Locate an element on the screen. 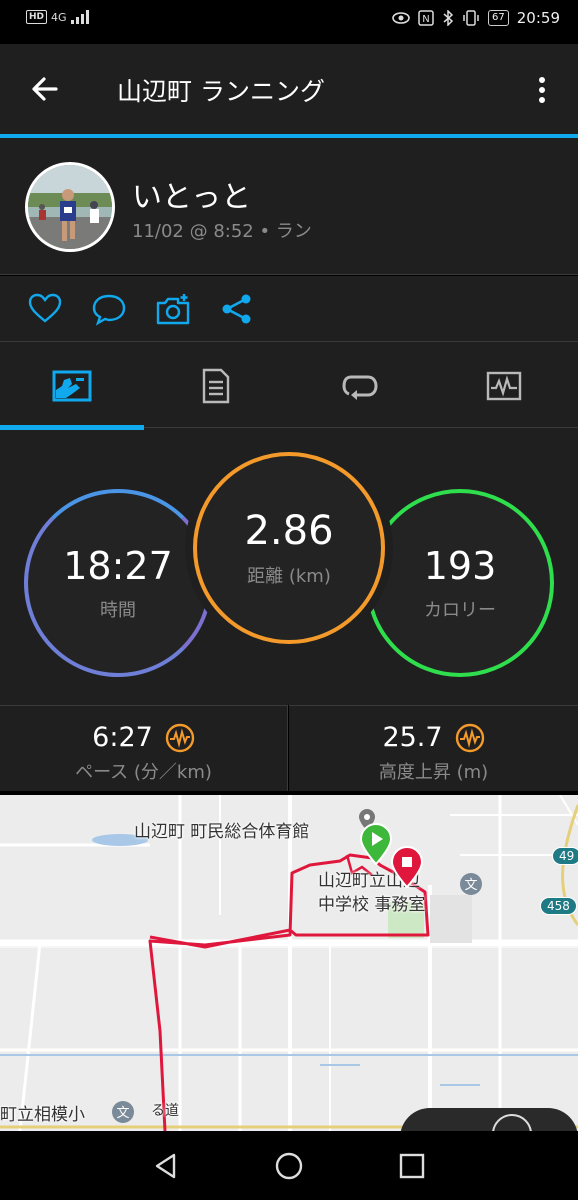 This screenshot has height=1200, width=578. action-bar is located at coordinates (289, 309).